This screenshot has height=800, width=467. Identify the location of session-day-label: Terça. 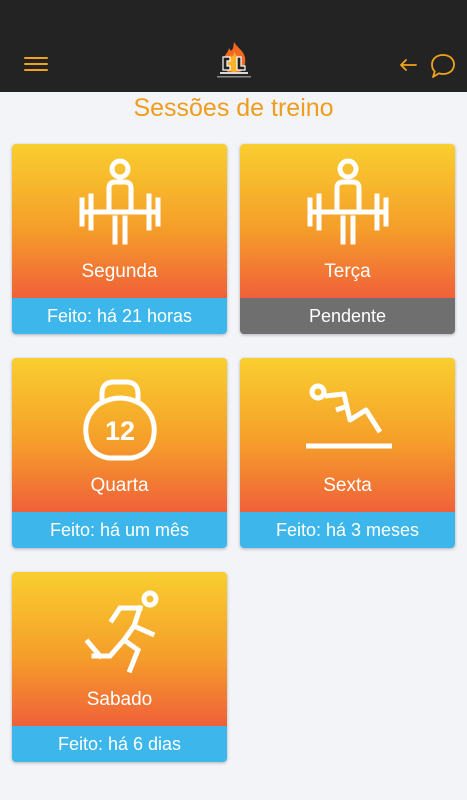
(347, 271).